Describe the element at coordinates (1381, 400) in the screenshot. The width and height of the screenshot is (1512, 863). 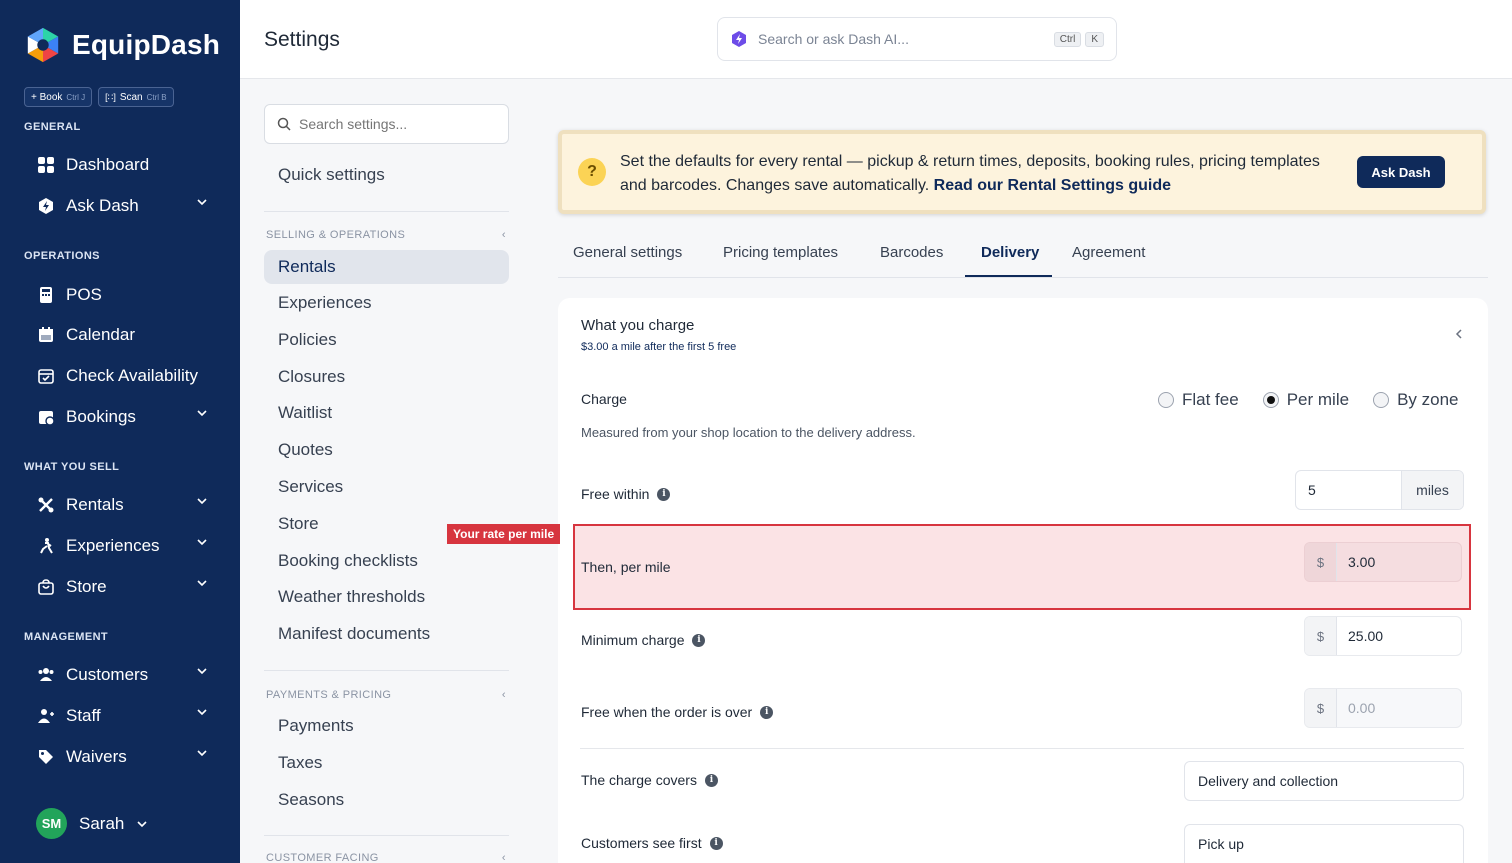
I see `radio-circle` at that location.